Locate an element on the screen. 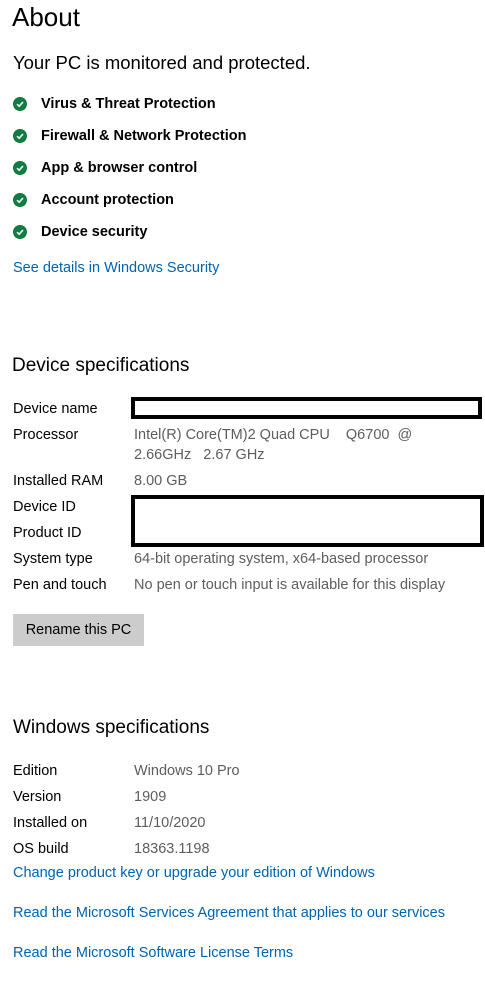 The image size is (485, 981). device-id-label: Device ID is located at coordinates (44, 507).